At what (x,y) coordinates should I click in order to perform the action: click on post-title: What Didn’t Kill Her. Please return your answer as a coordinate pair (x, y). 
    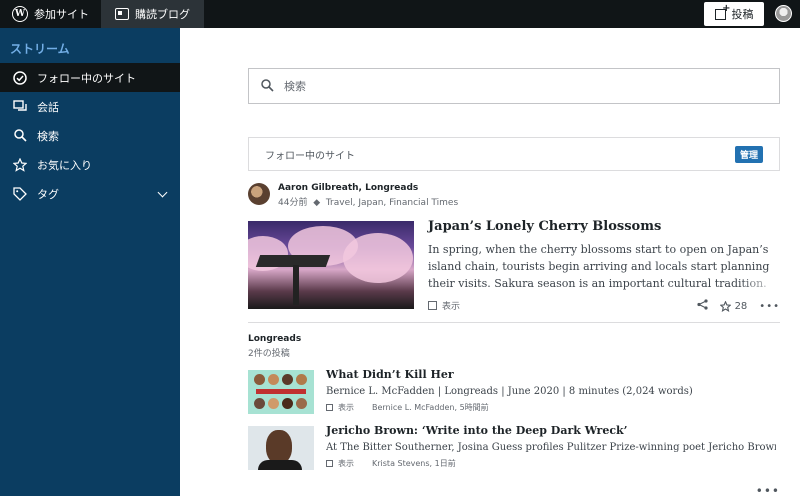
    Looking at the image, I should click on (390, 374).